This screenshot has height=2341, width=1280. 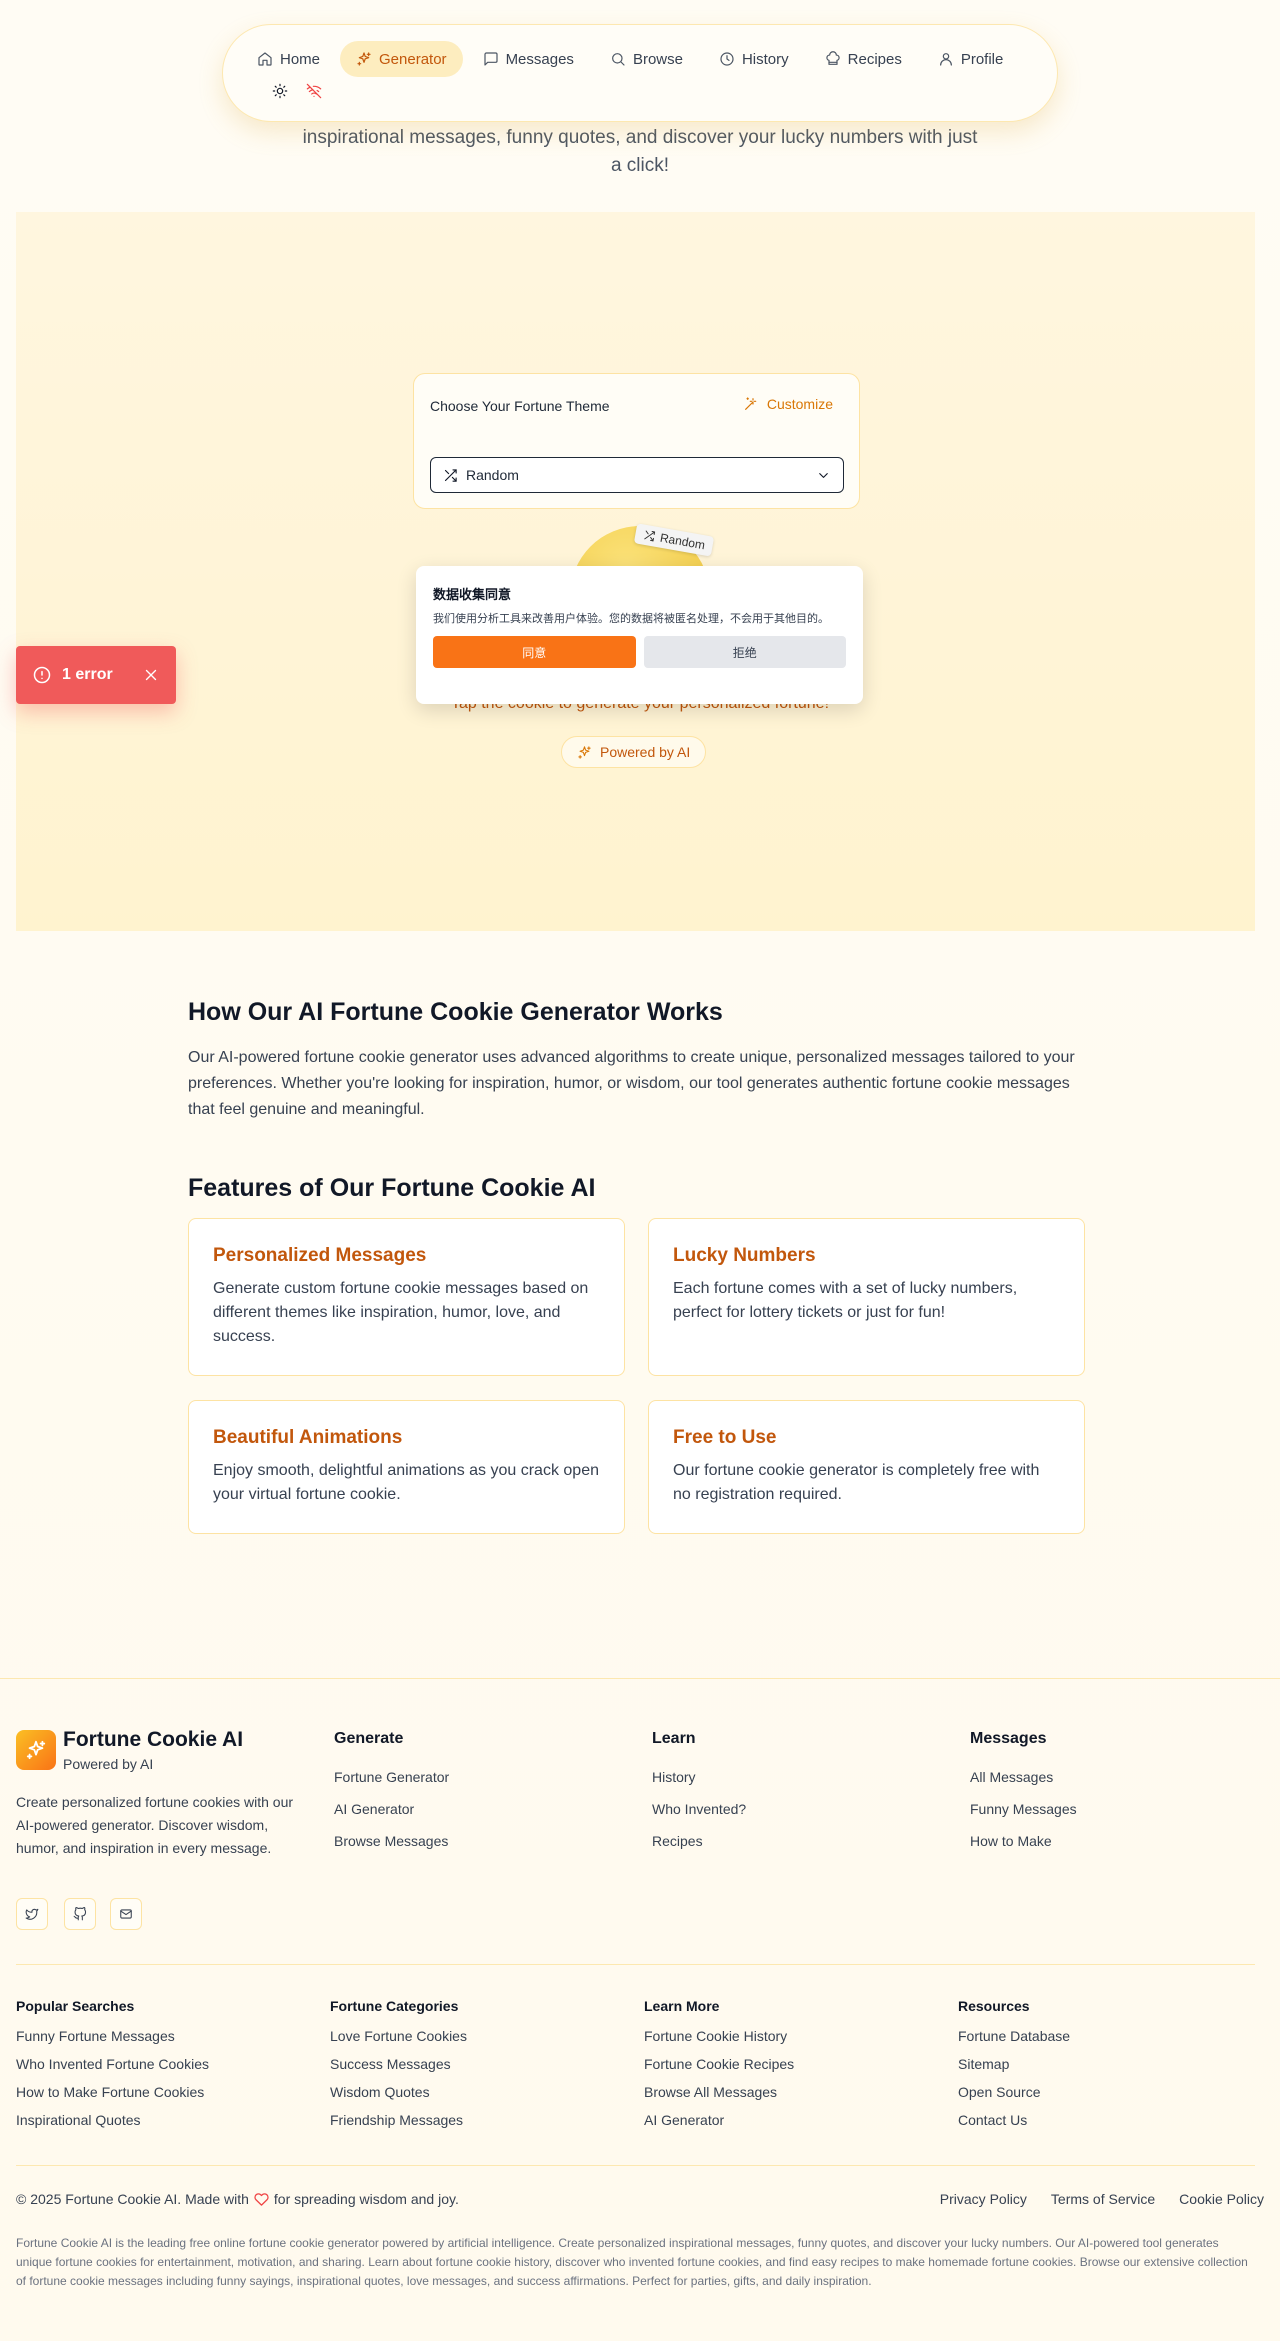 What do you see at coordinates (32, 1914) in the screenshot?
I see `twitter-link` at bounding box center [32, 1914].